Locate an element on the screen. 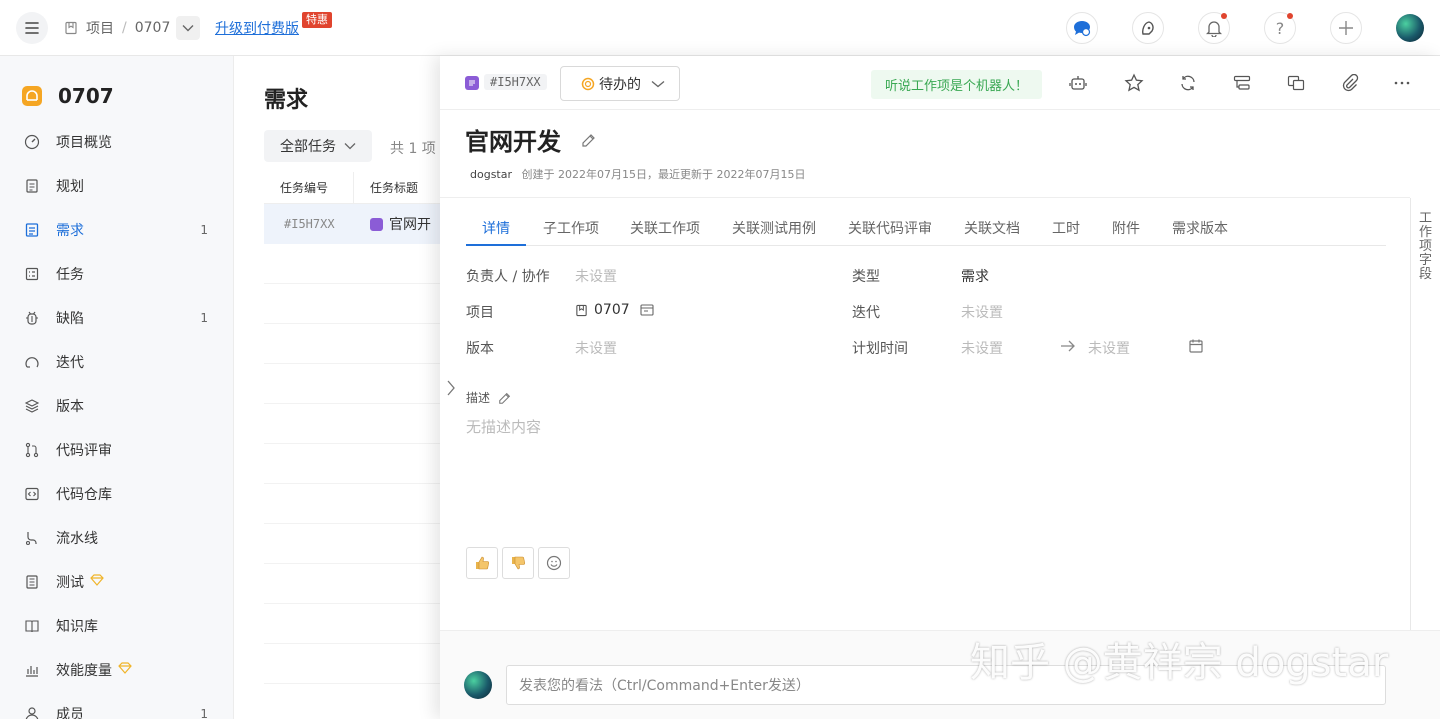 The image size is (1440, 719). sidebar-item-versions: 版本 is located at coordinates (117, 406).